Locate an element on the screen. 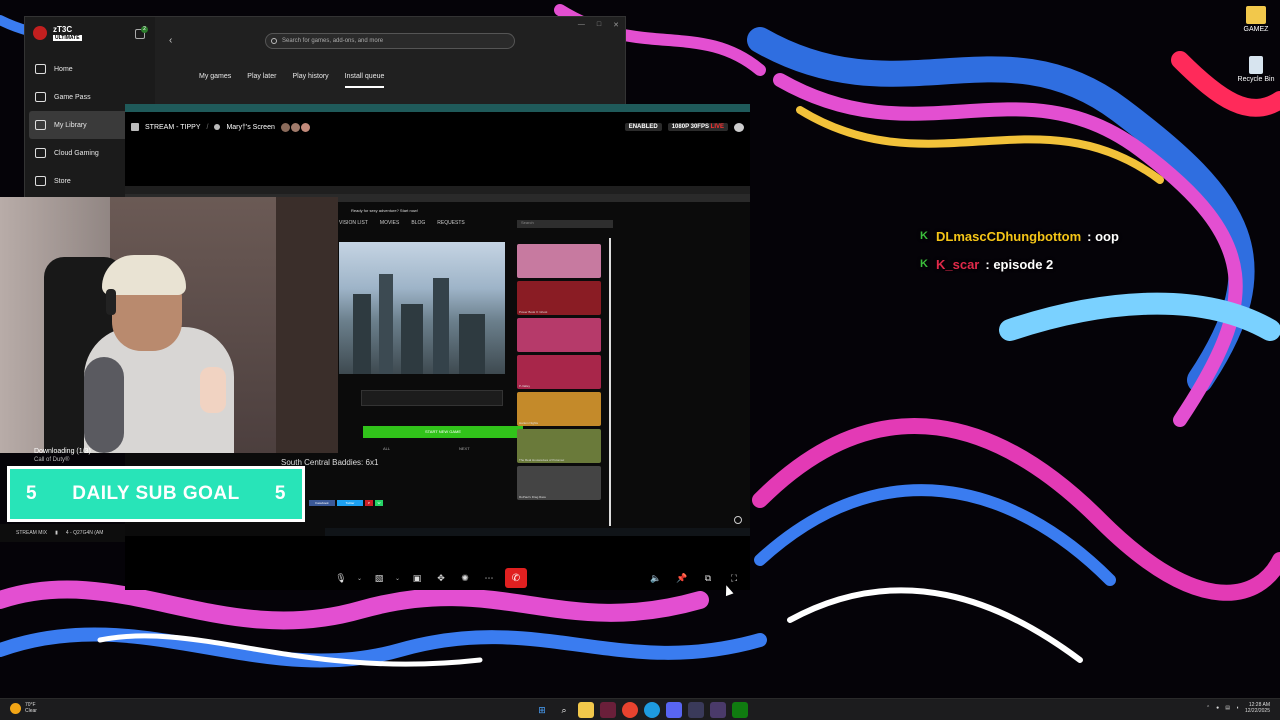 This screenshot has height=720, width=1280. camera-off-icon: ▧ is located at coordinates (379, 578).